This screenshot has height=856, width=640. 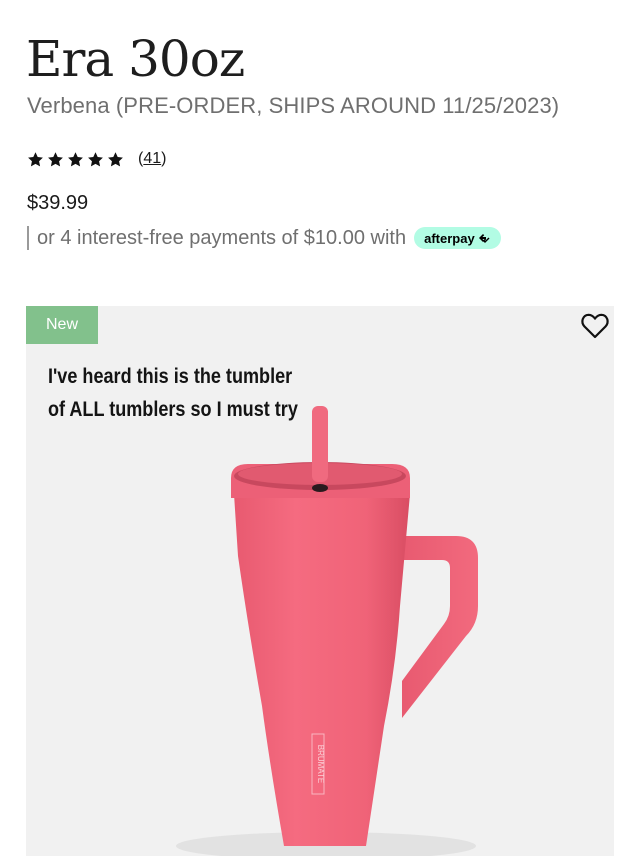 I want to click on afterpay-badge: afterpay, so click(x=457, y=238).